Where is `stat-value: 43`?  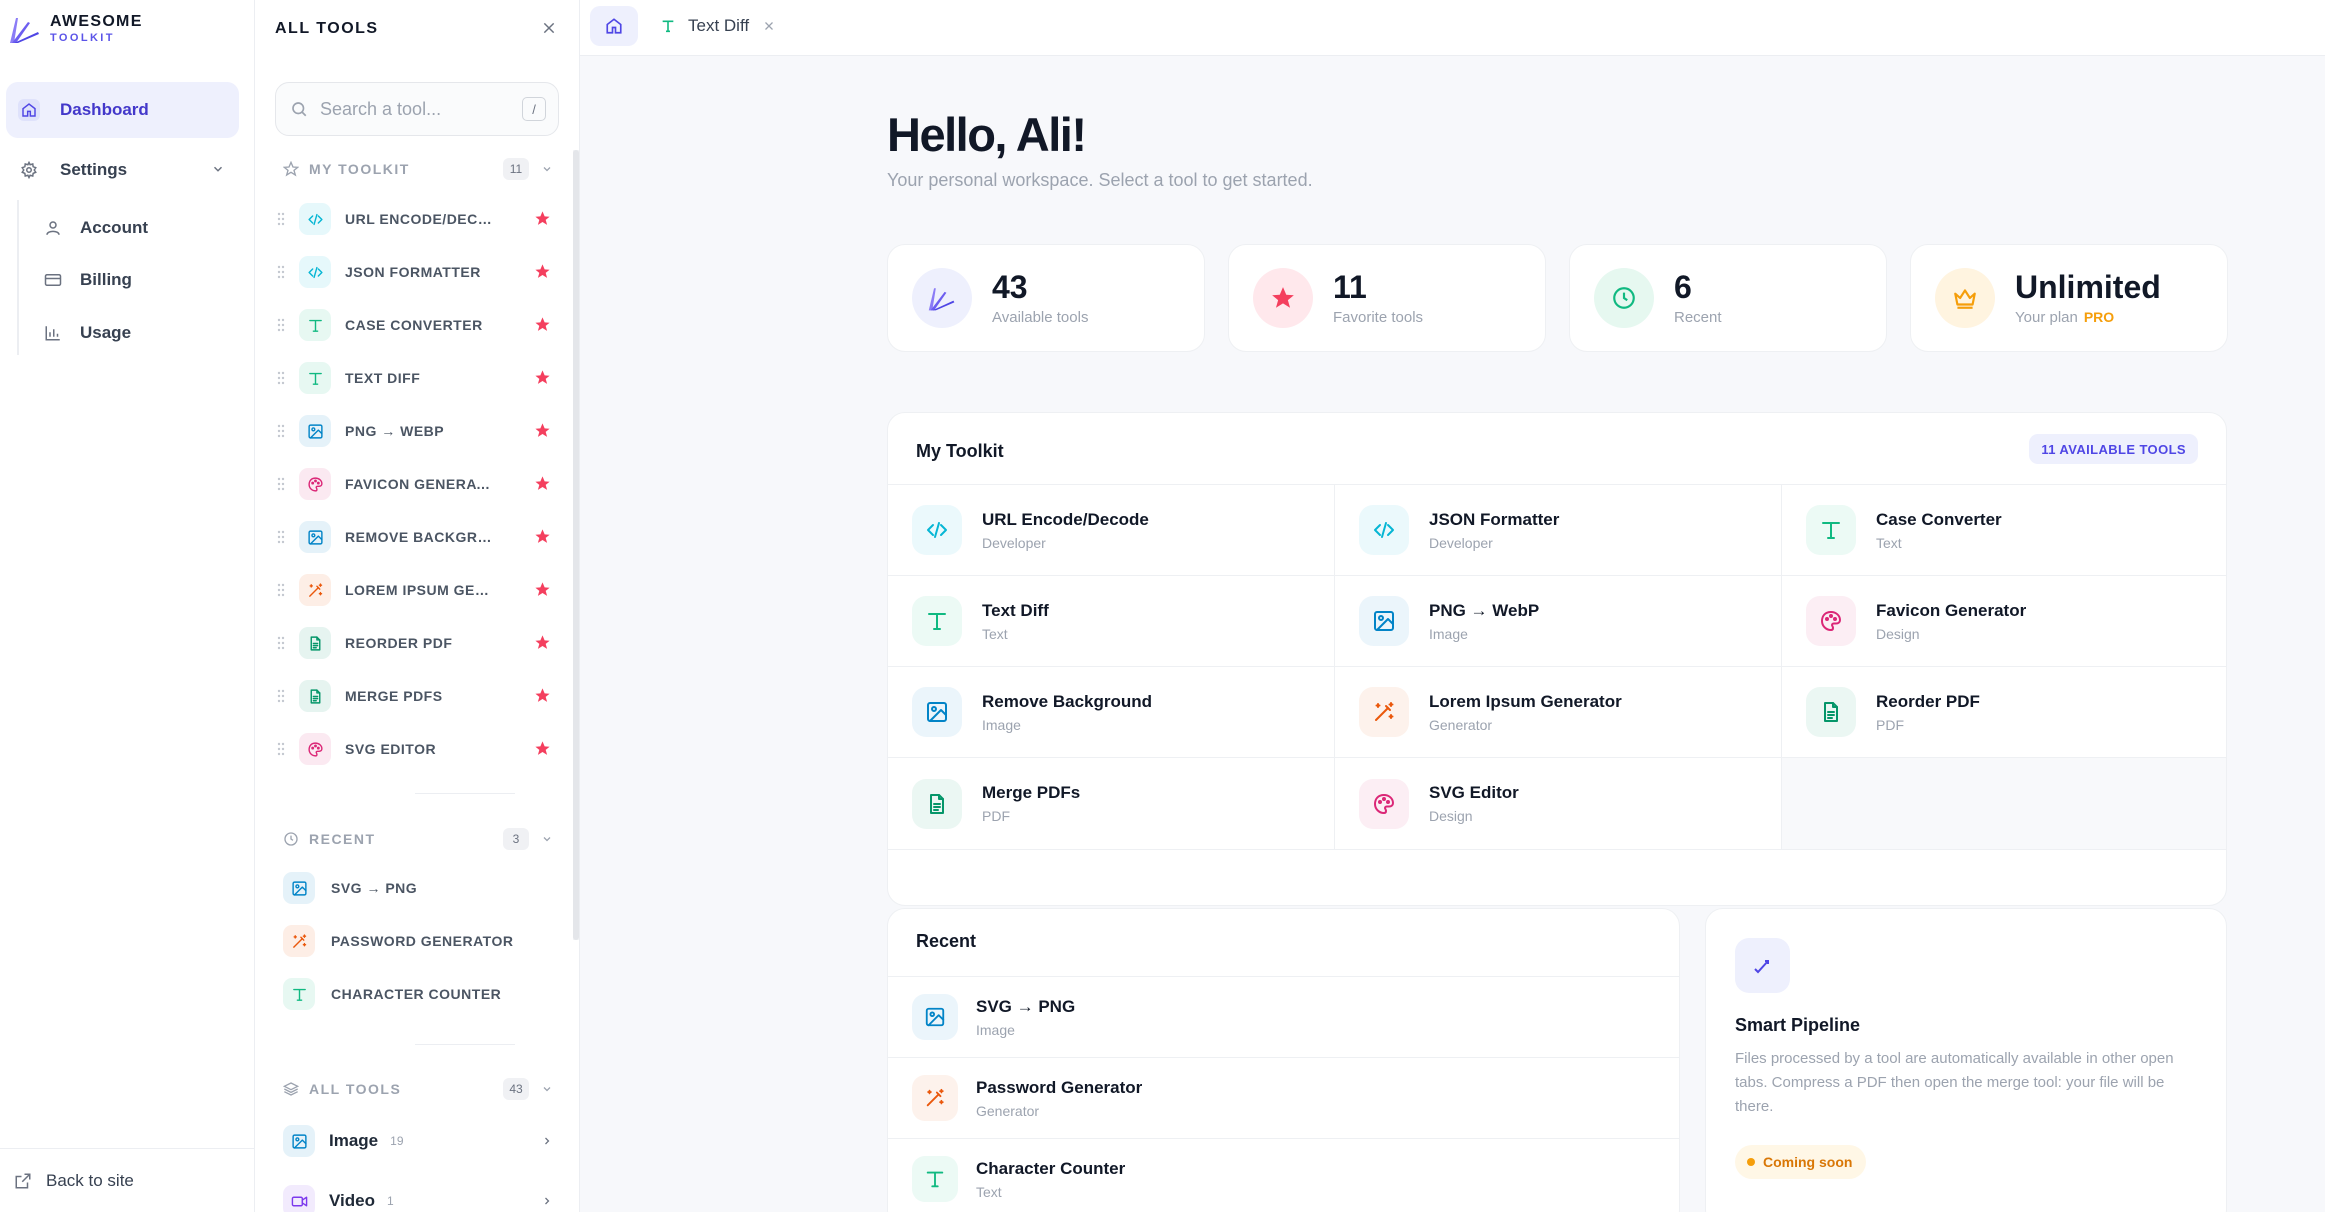 stat-value: 43 is located at coordinates (1010, 286).